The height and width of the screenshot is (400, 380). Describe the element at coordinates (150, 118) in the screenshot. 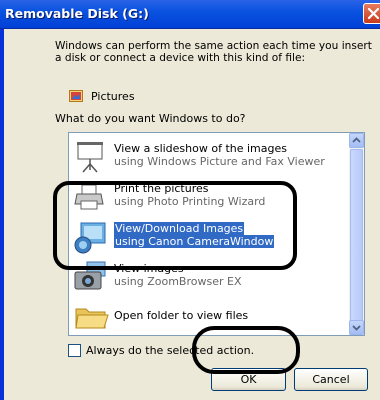

I see `question-text: What do you want Windows to do?` at that location.